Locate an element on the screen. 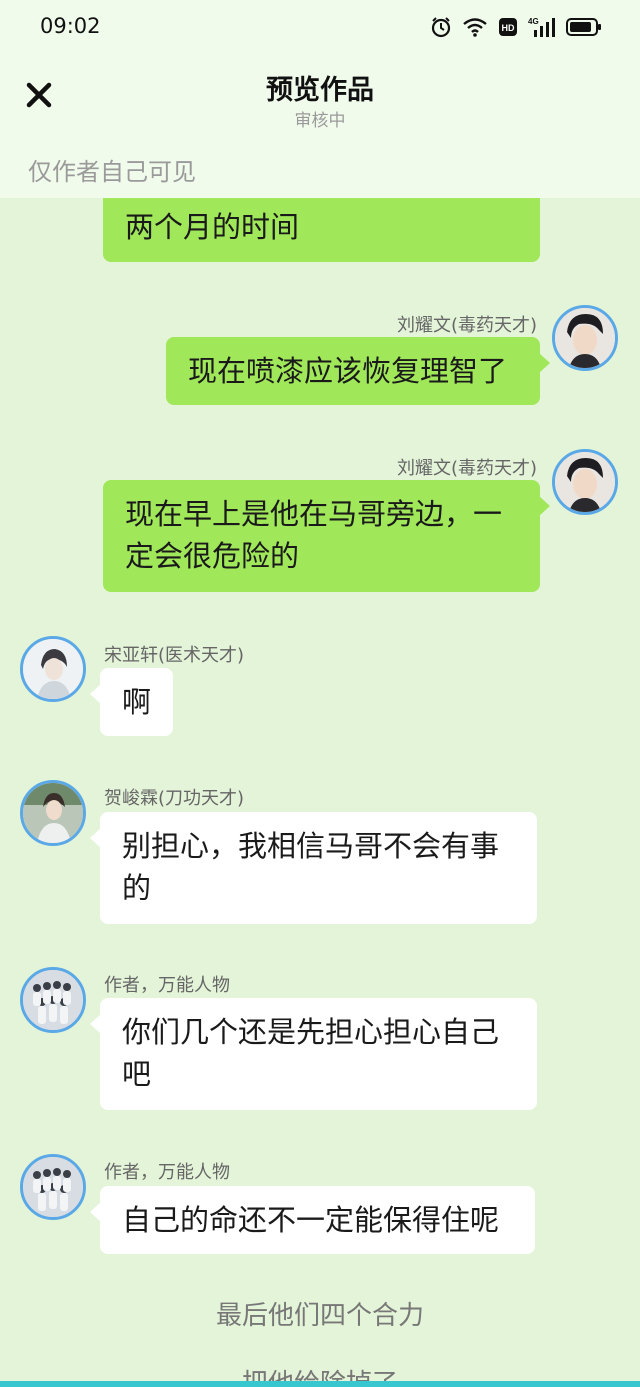  svg-text: 4G is located at coordinates (533, 21).